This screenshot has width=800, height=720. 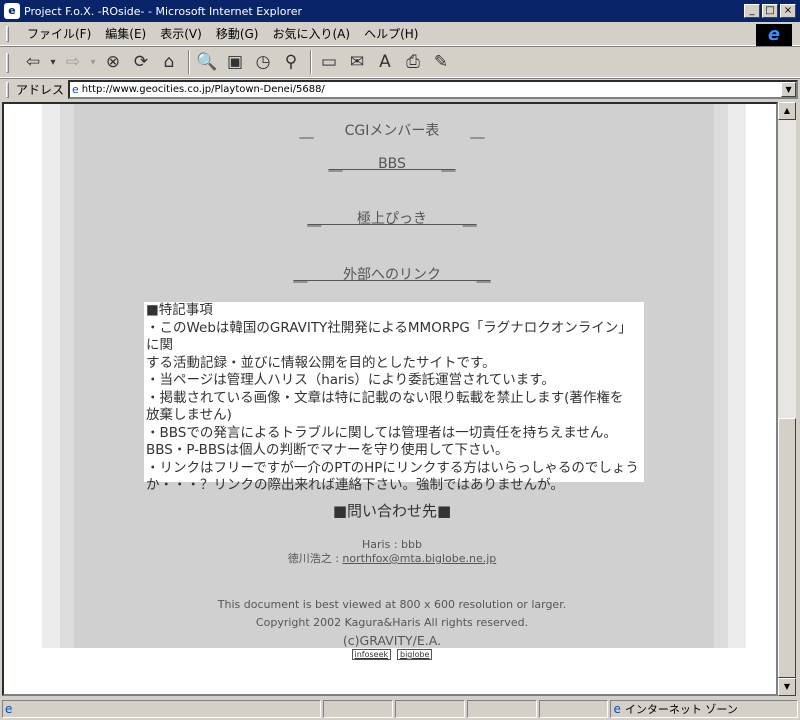 I want to click on menu-grip, so click(x=7, y=34).